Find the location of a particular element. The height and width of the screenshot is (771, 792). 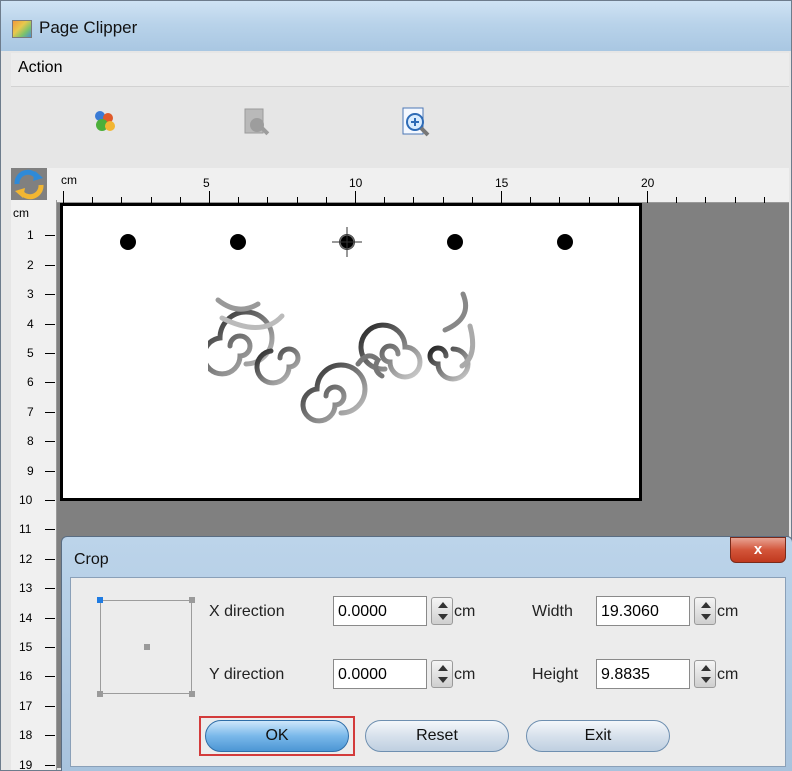

ok-button: OK is located at coordinates (277, 736).